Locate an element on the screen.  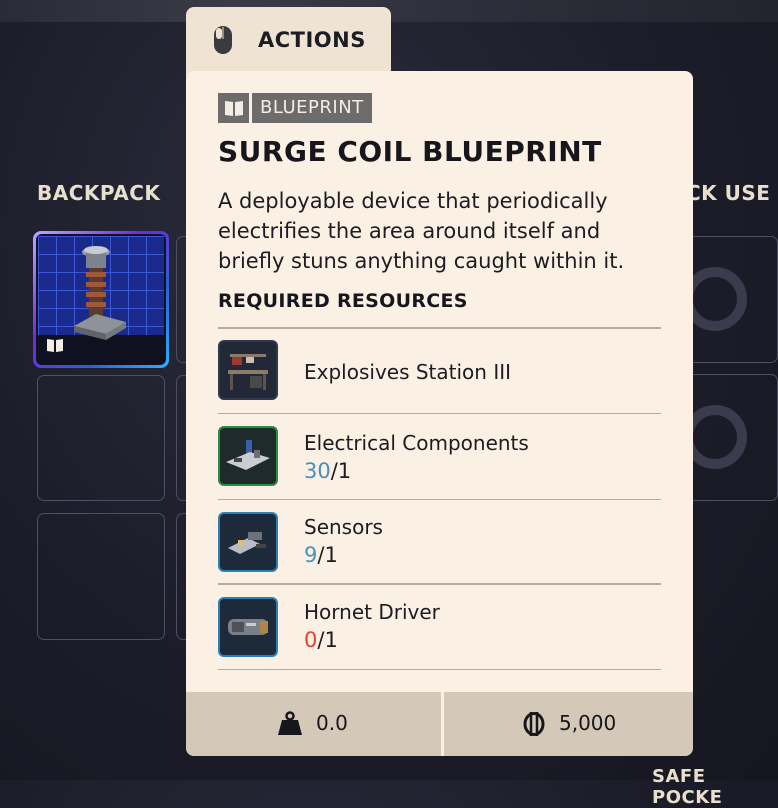
footer-divider is located at coordinates (442, 724).